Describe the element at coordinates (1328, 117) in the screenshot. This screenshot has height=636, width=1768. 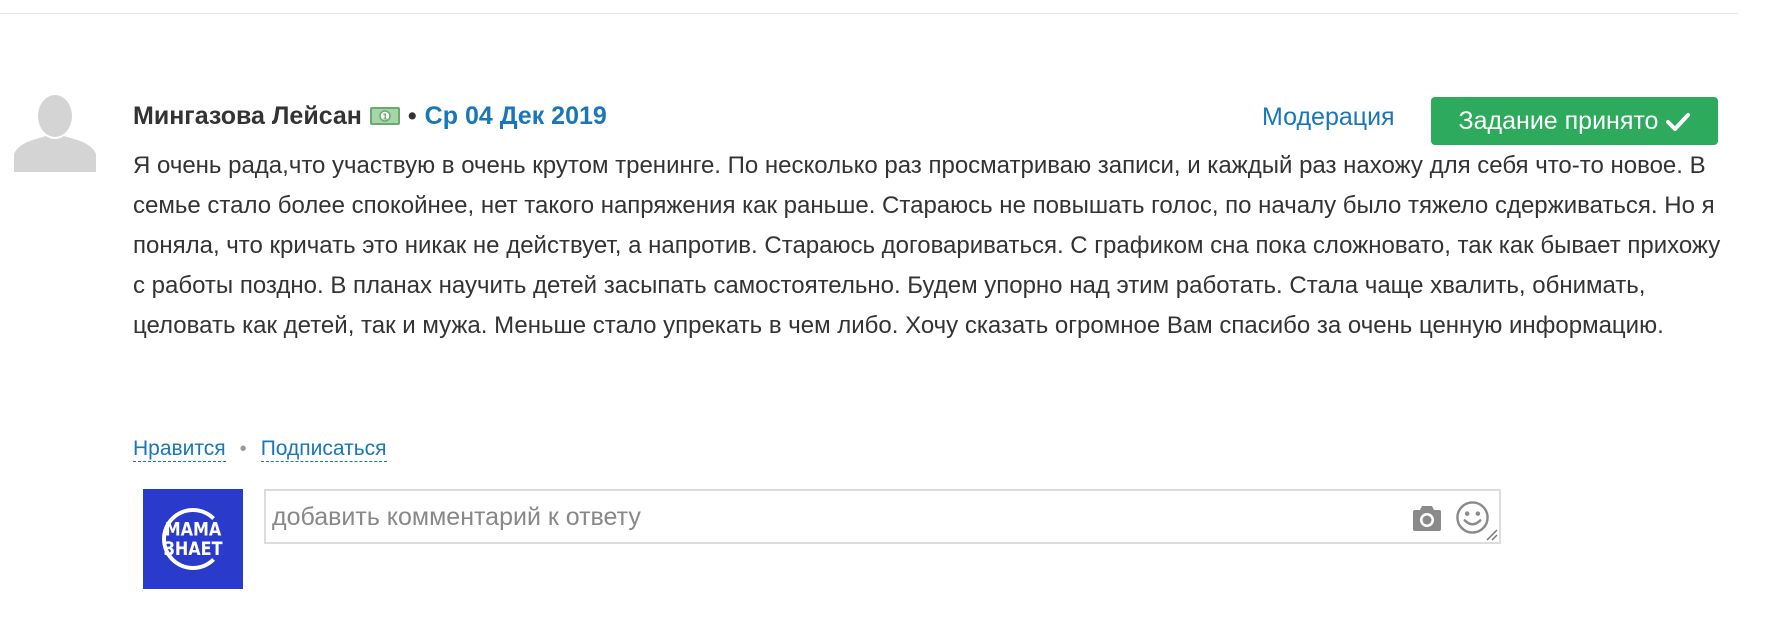
I see `moderation-link: Модерация` at that location.